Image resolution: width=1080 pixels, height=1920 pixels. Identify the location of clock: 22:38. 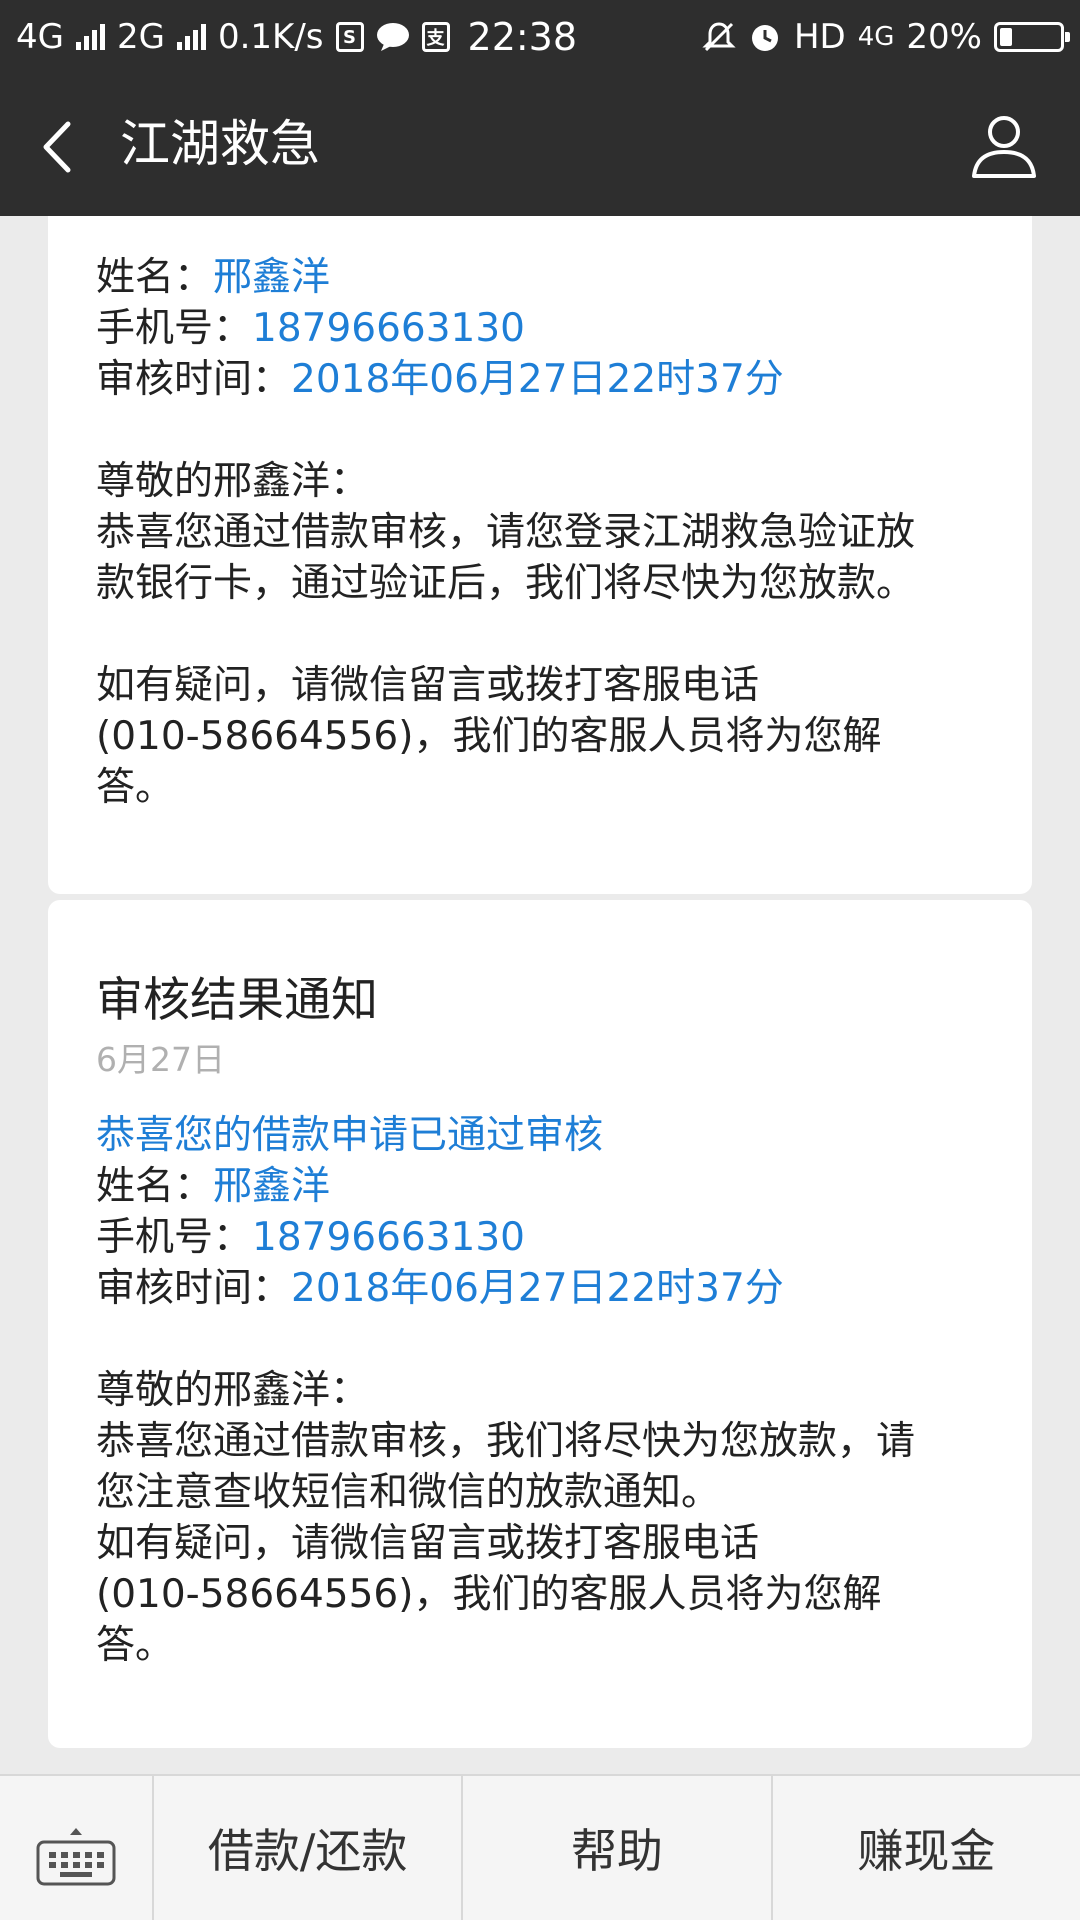
(522, 37).